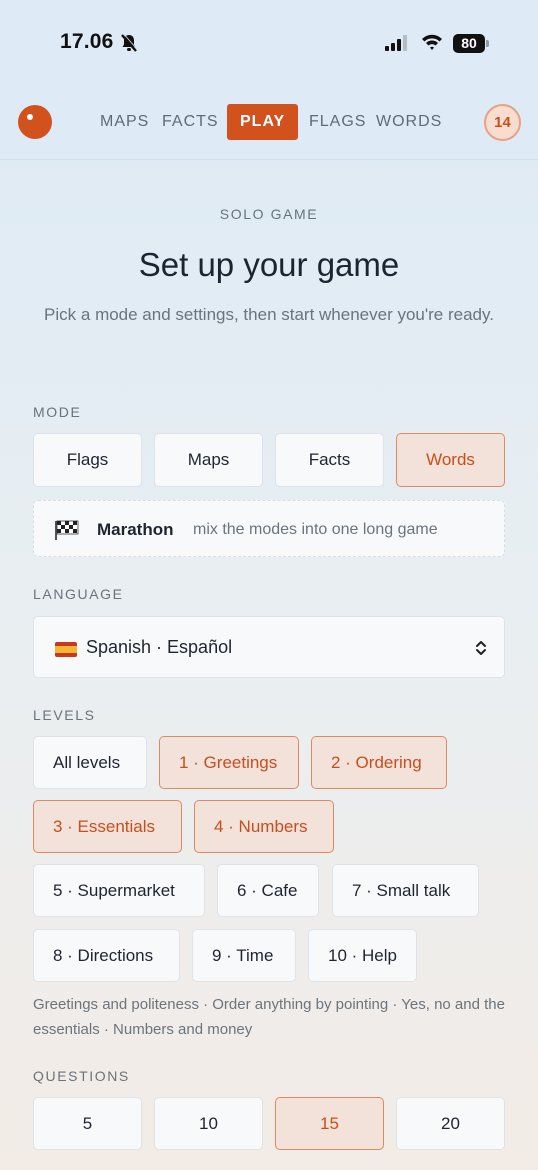 The image size is (538, 1170). Describe the element at coordinates (90, 762) in the screenshot. I see `level-all-button: All levels` at that location.